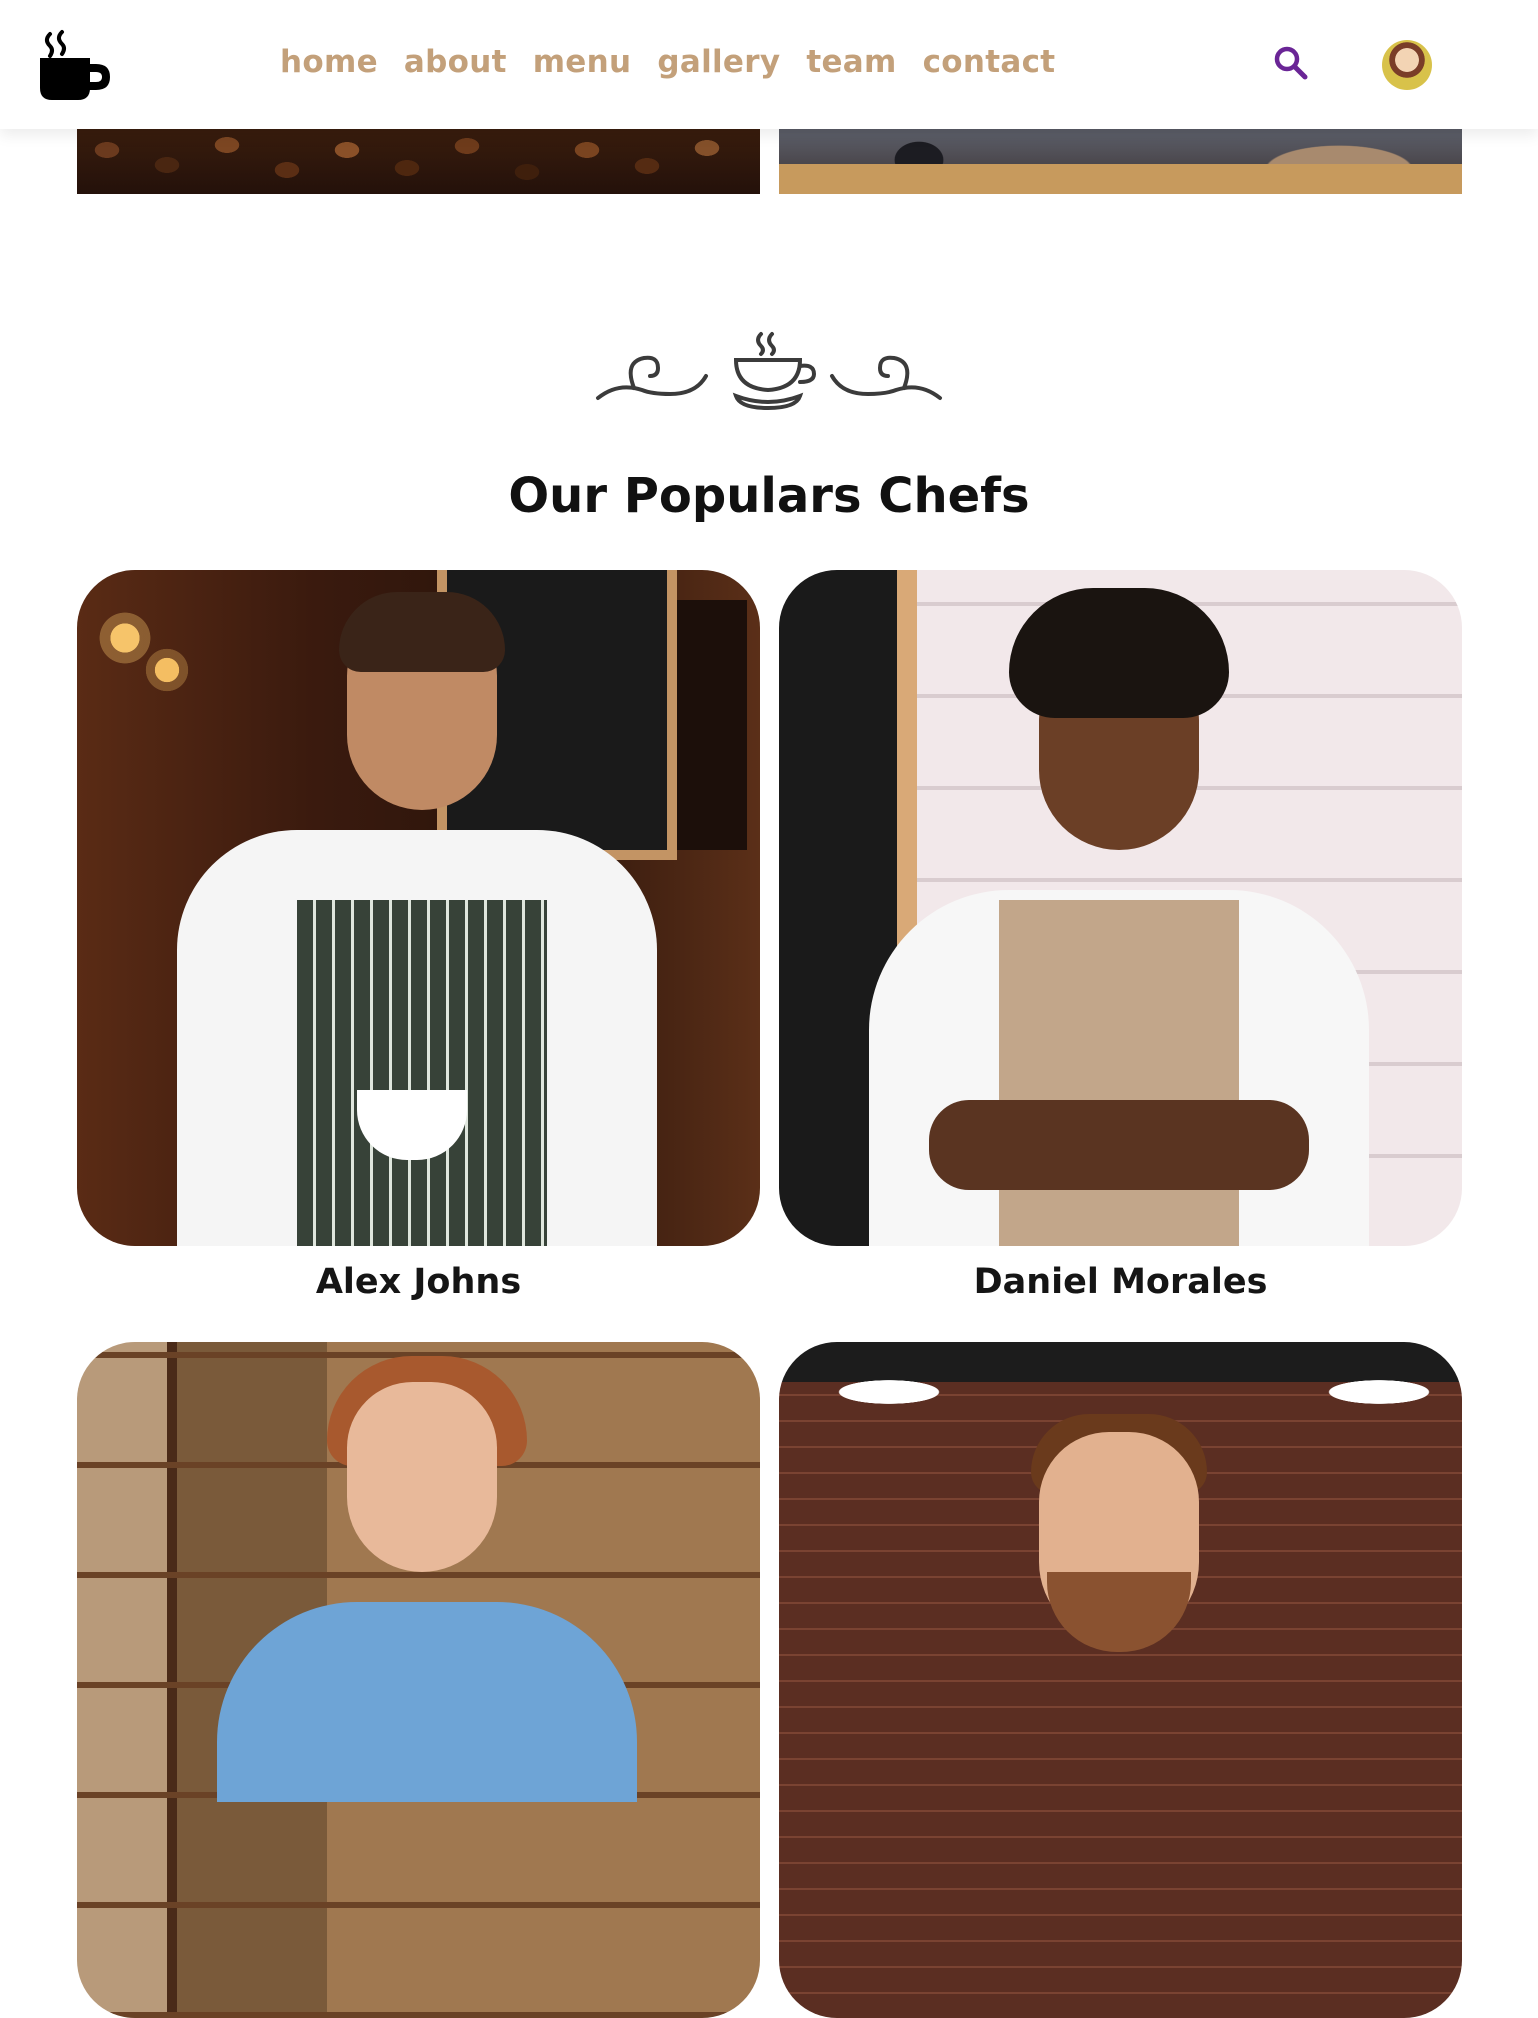  Describe the element at coordinates (1407, 65) in the screenshot. I see `user-avatar` at that location.